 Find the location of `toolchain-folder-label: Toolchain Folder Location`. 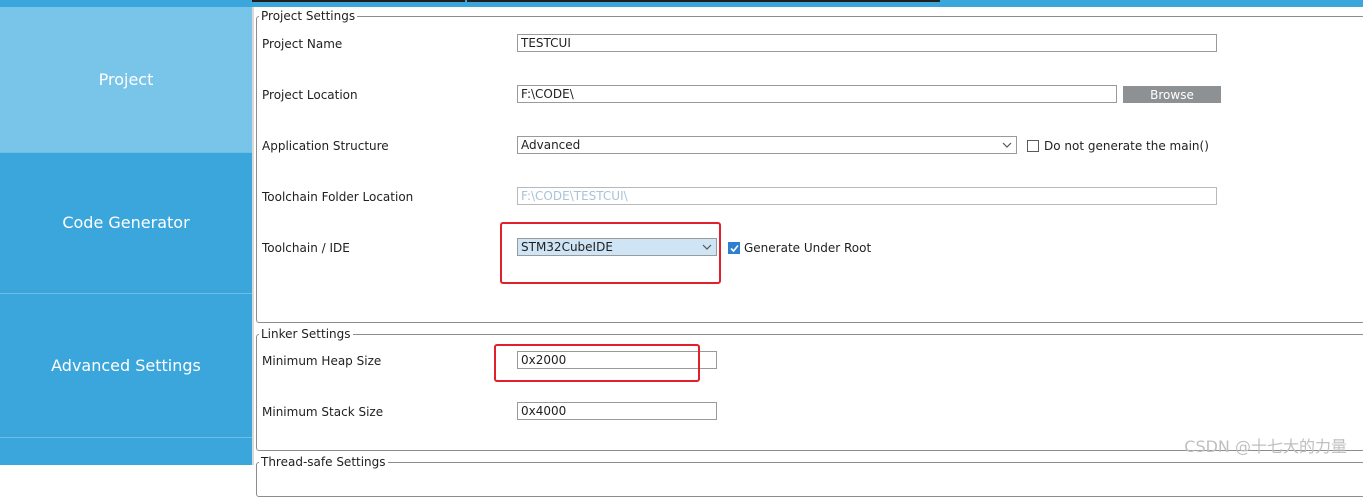

toolchain-folder-label: Toolchain Folder Location is located at coordinates (338, 197).